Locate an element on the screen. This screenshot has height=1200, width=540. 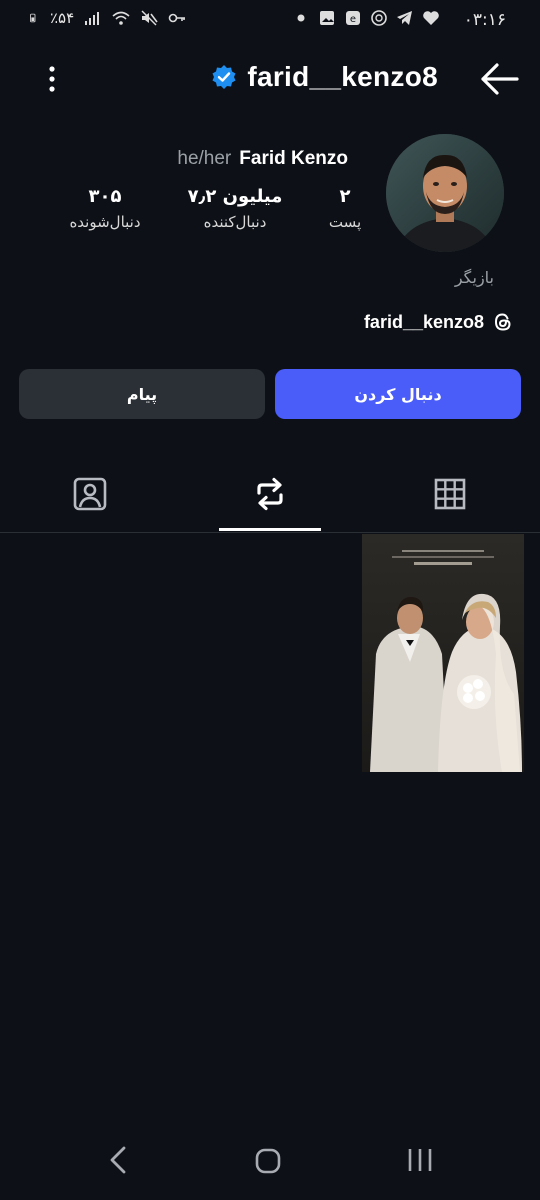
stat-posts-label: پست is located at coordinates (345, 222).